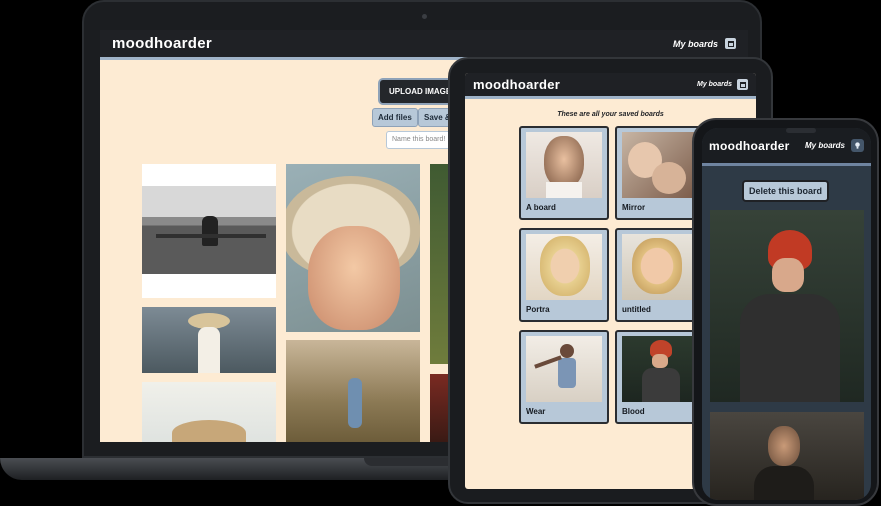 The height and width of the screenshot is (506, 881). I want to click on board-label: A board, so click(541, 207).